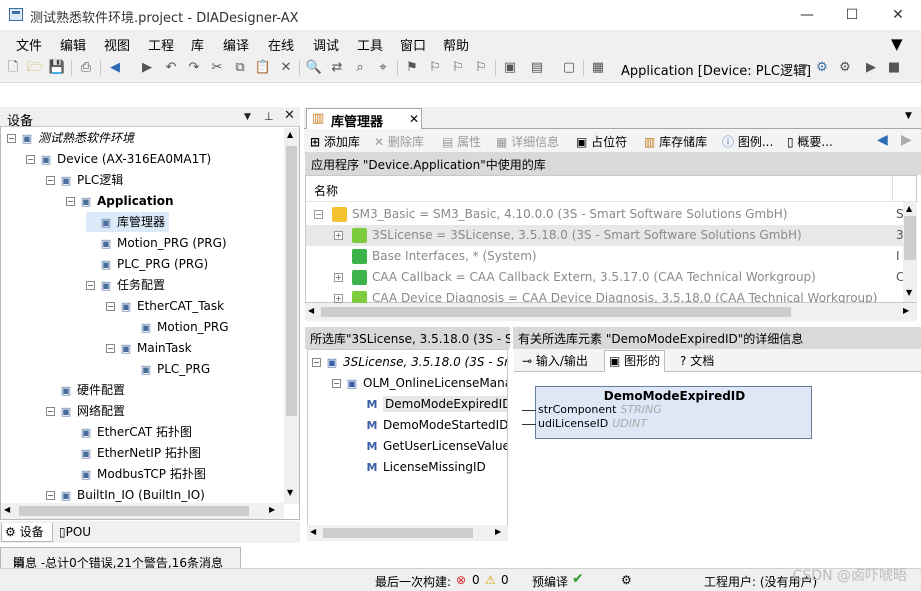  What do you see at coordinates (57, 68) in the screenshot?
I see `save-icon: 💾` at bounding box center [57, 68].